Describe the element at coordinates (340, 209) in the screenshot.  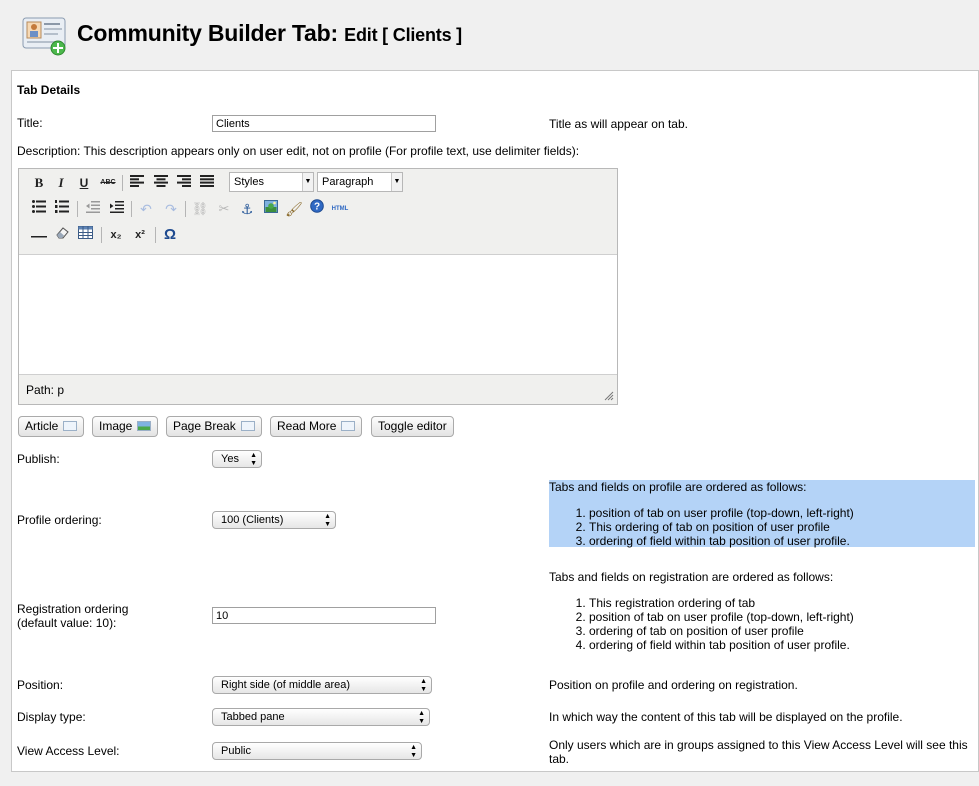
I see `html-icon: HTML` at that location.